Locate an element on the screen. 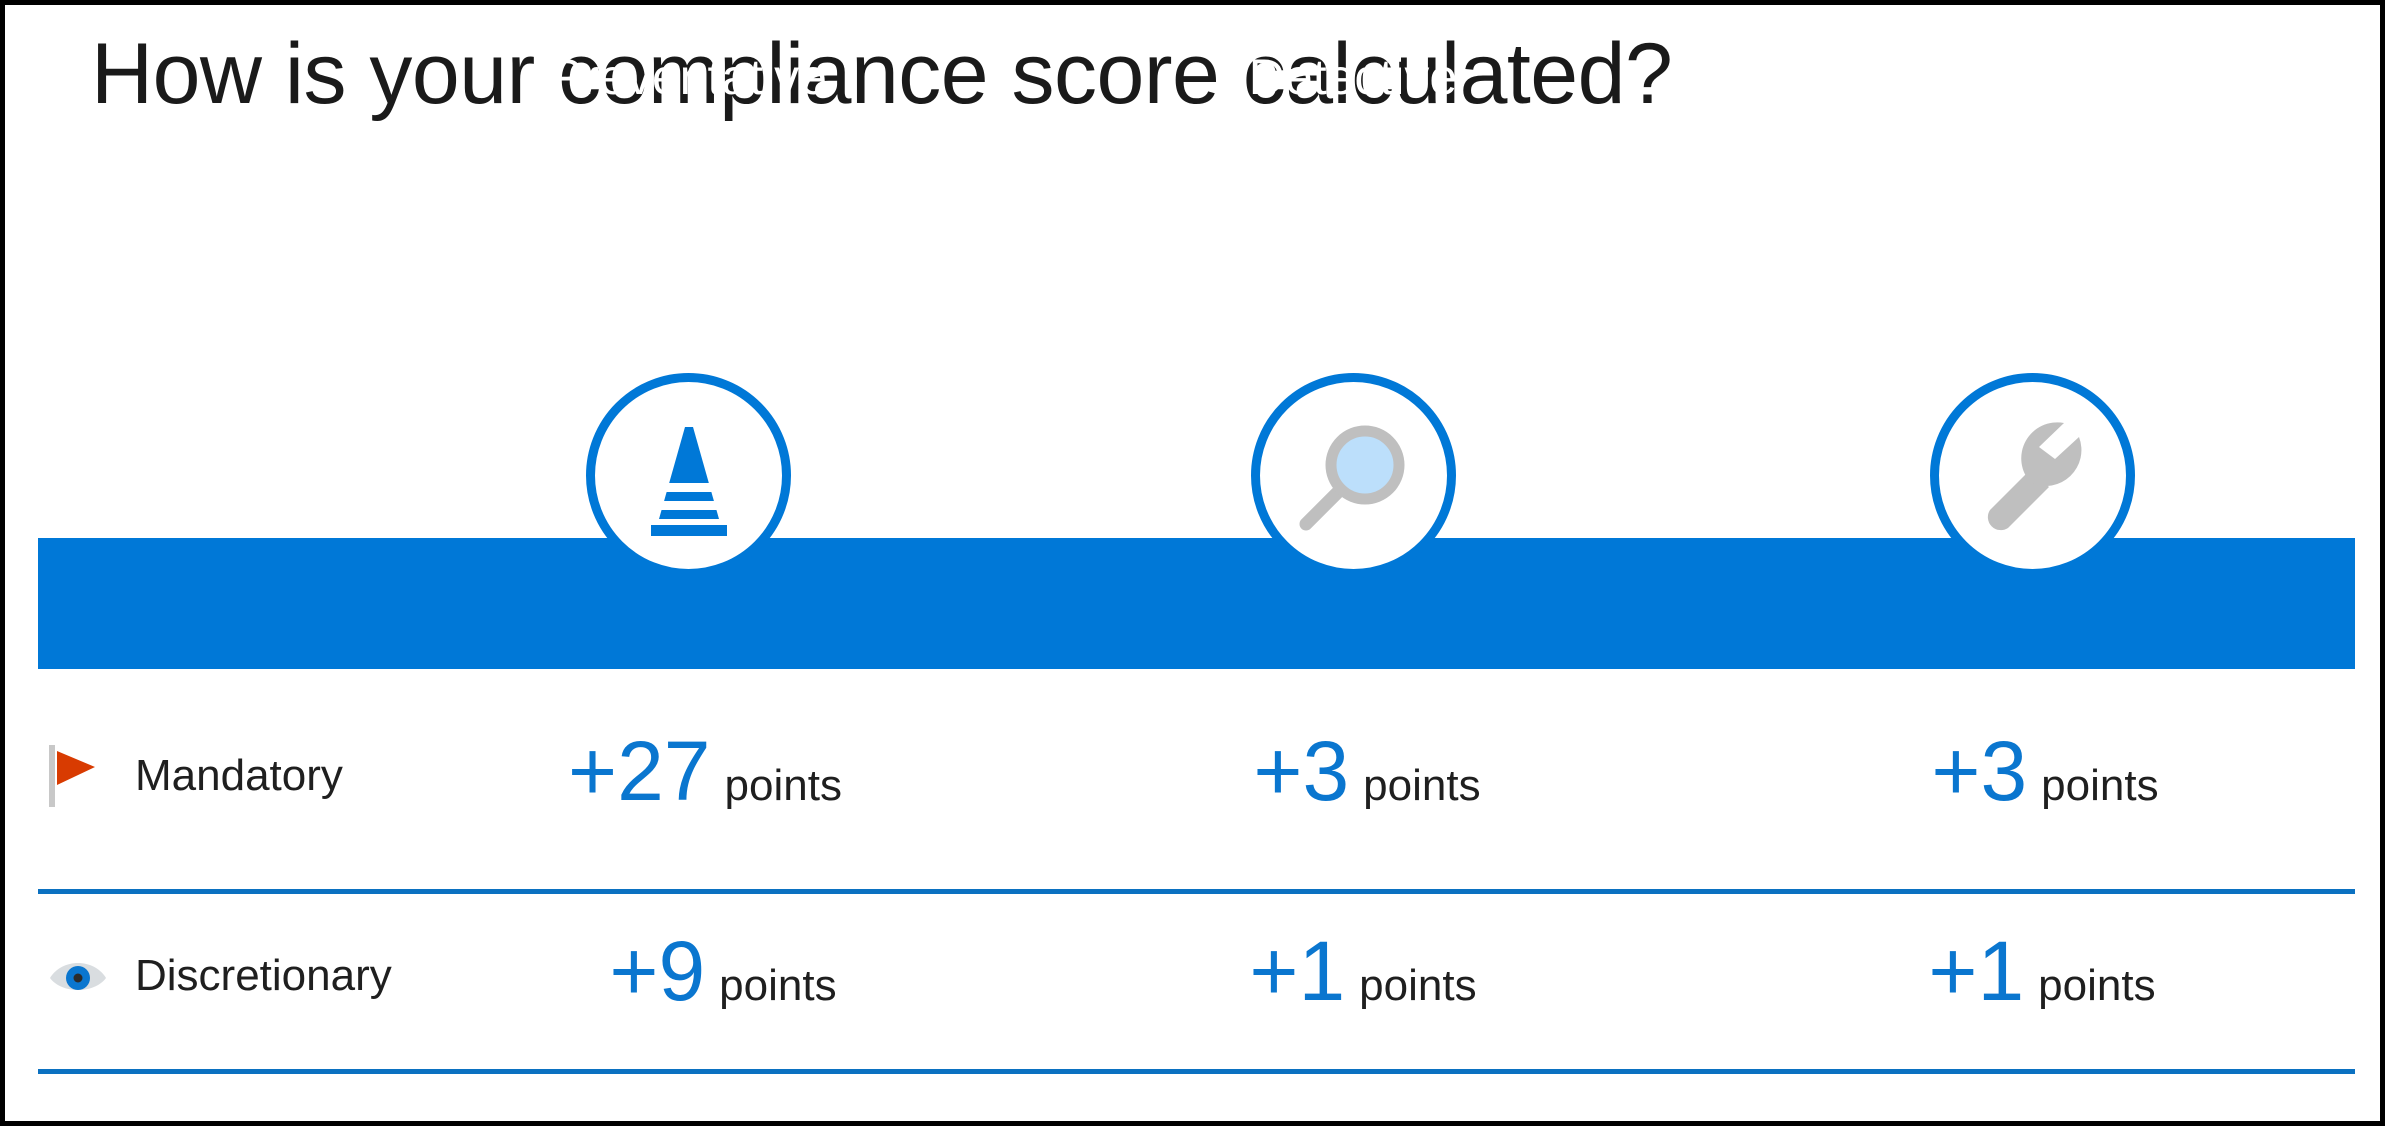 This screenshot has height=1126, width=2385. traffic-cone-icon is located at coordinates (689, 476).